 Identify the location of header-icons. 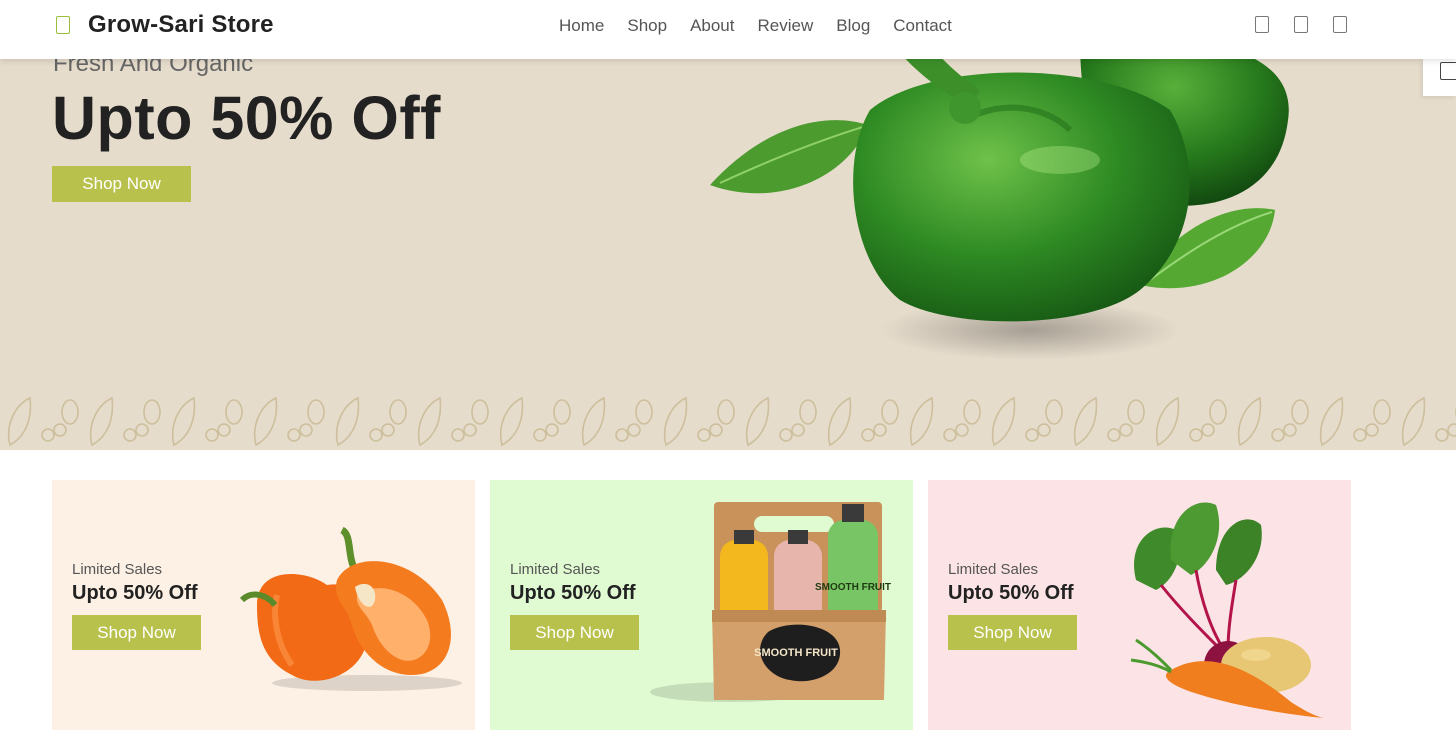
(1301, 24).